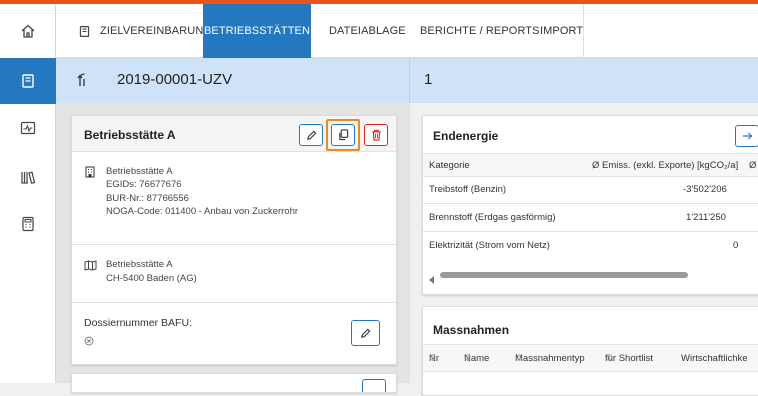  I want to click on back-arrow-icon, so click(83, 80).